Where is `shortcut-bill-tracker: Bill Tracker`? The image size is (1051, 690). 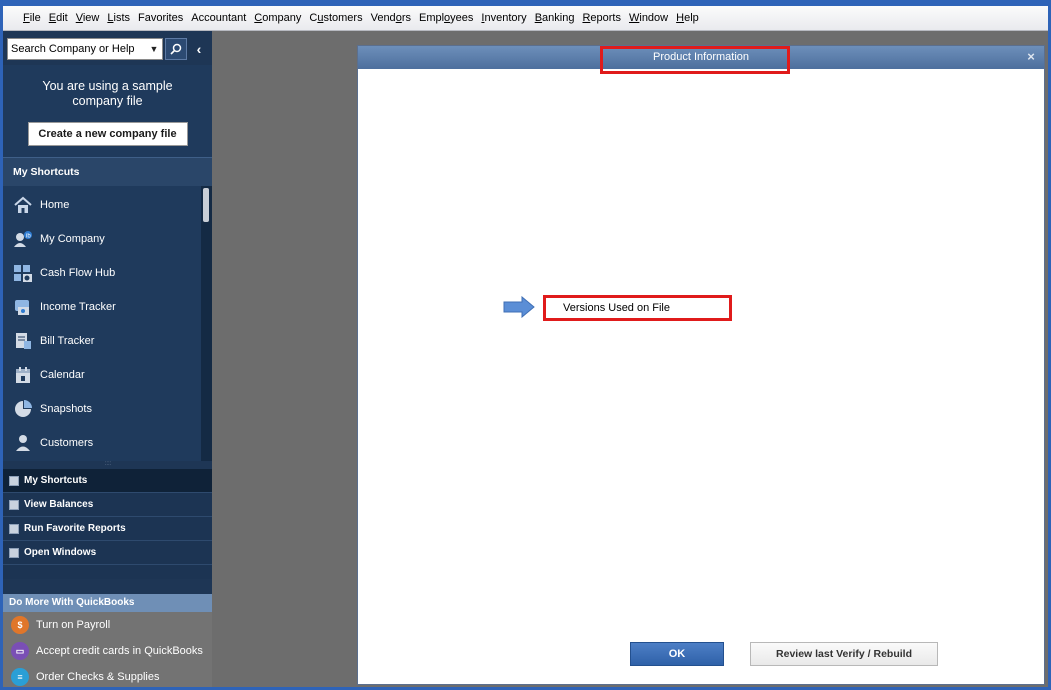
shortcut-bill-tracker: Bill Tracker is located at coordinates (102, 341).